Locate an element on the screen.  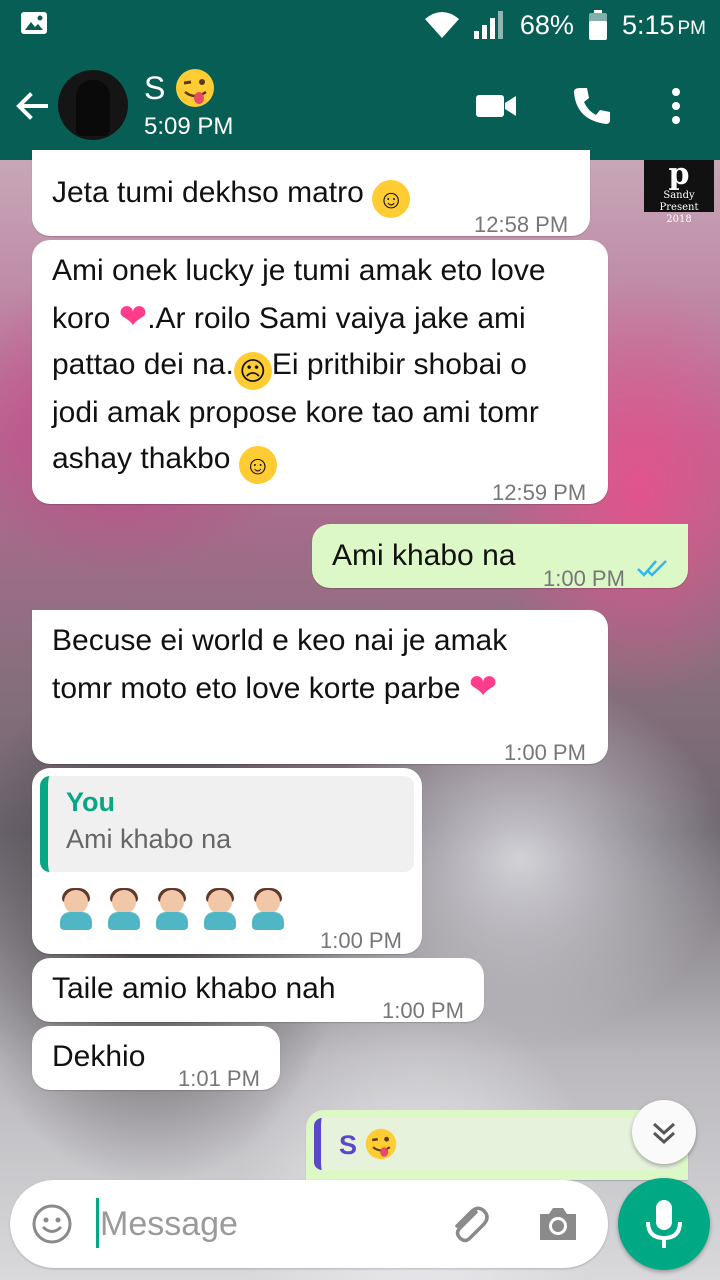
message-outgoing-reply: S is located at coordinates (497, 1145).